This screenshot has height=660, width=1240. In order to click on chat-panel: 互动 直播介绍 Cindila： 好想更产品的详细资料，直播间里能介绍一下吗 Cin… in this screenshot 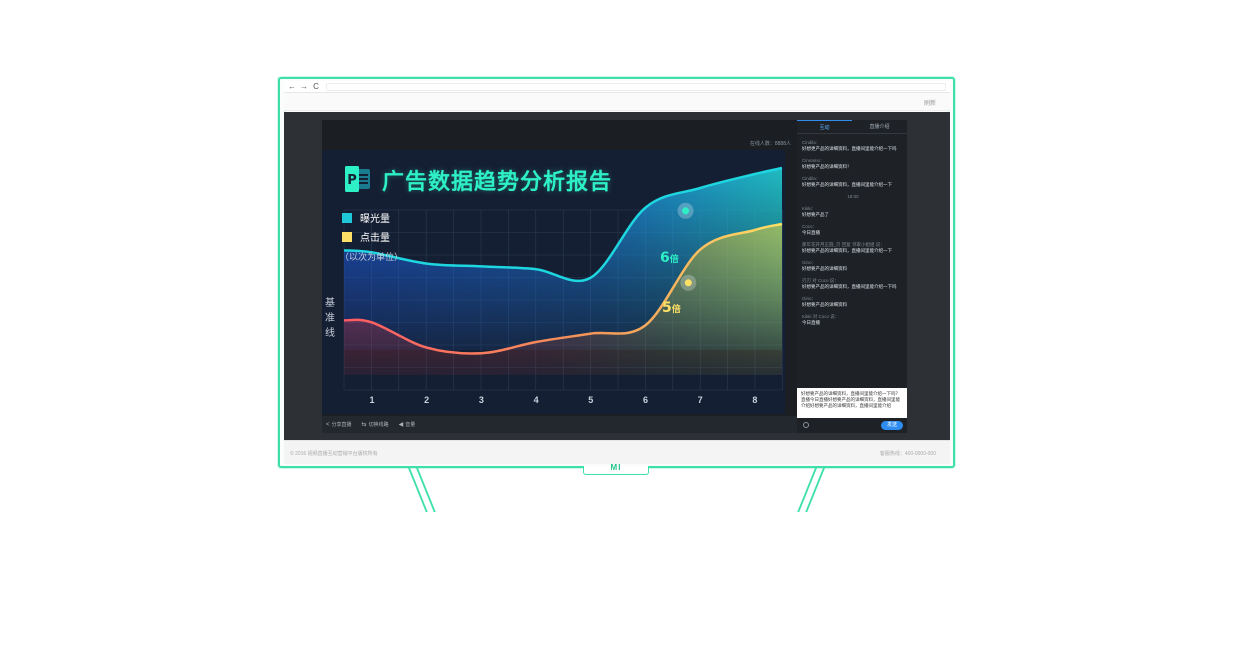, I will do `click(852, 276)`.